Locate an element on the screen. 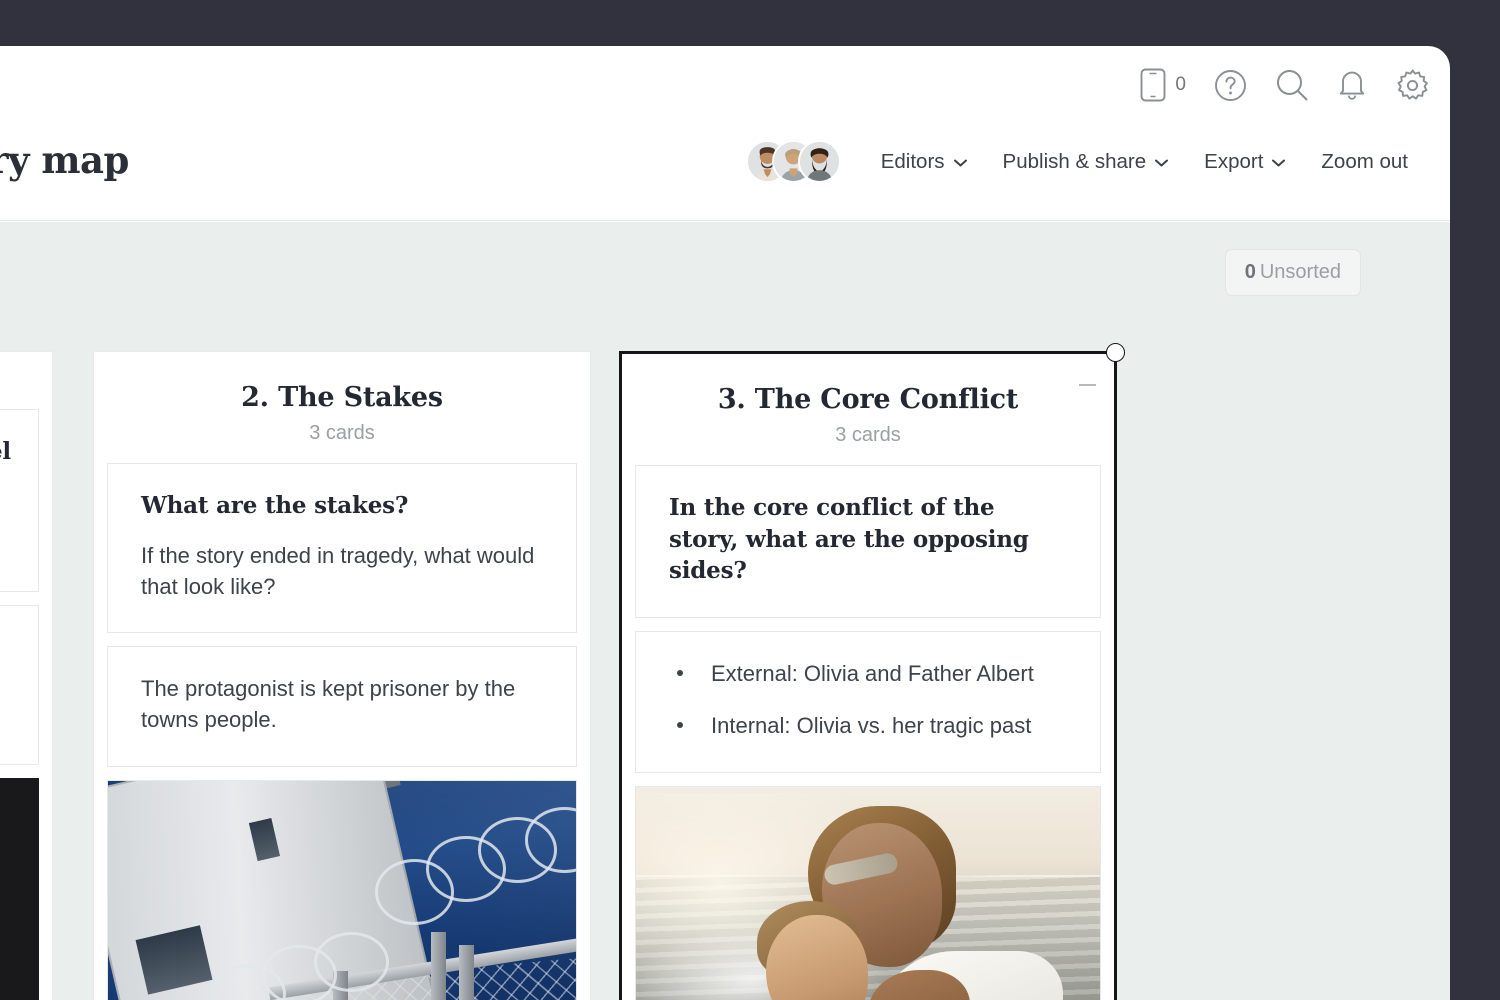 The width and height of the screenshot is (1500, 1000). editors-menu: Editors is located at coordinates (924, 162).